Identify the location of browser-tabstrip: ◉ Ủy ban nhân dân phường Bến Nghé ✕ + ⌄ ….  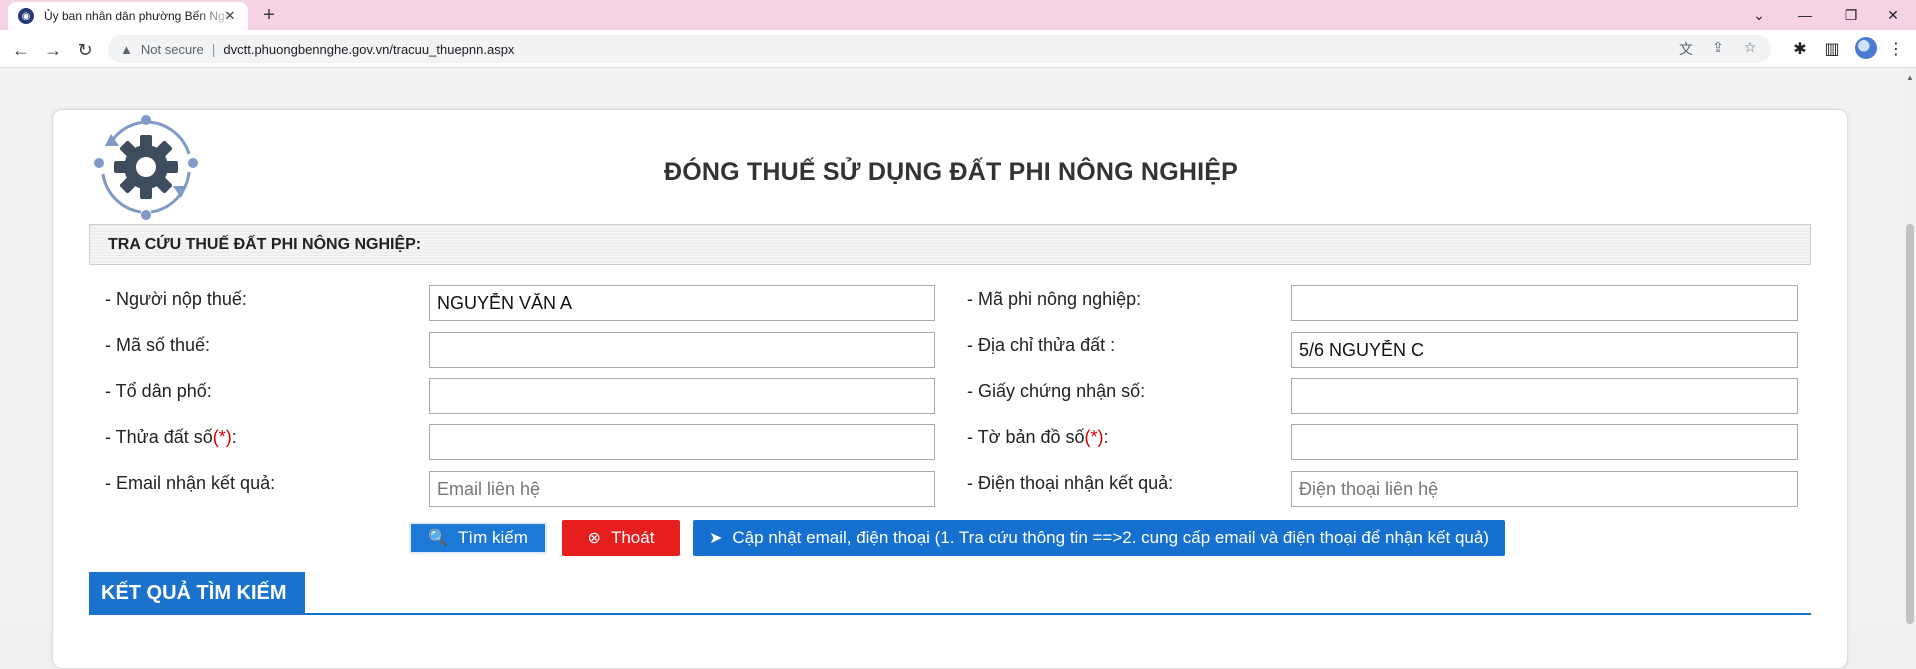
(958, 15).